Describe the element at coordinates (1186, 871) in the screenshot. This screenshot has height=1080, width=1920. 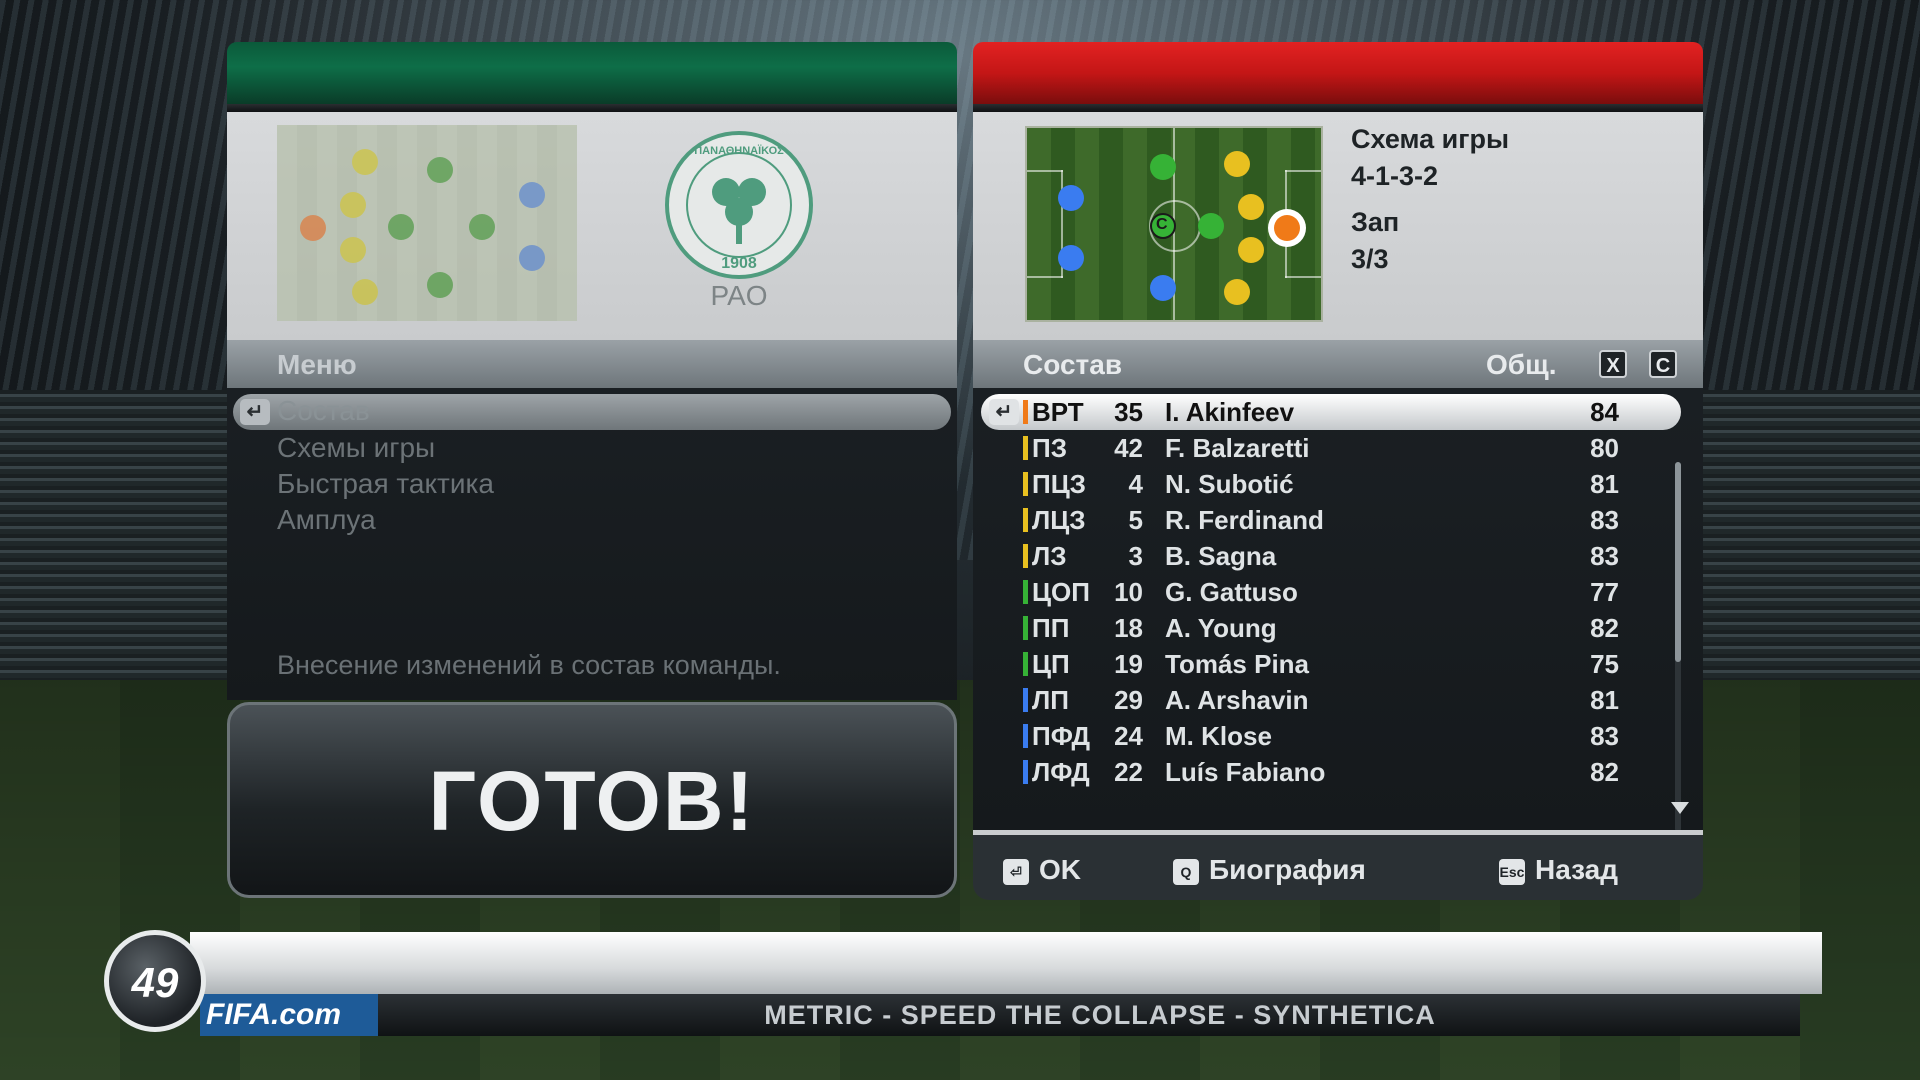
I see `q-key-icon: Q` at that location.